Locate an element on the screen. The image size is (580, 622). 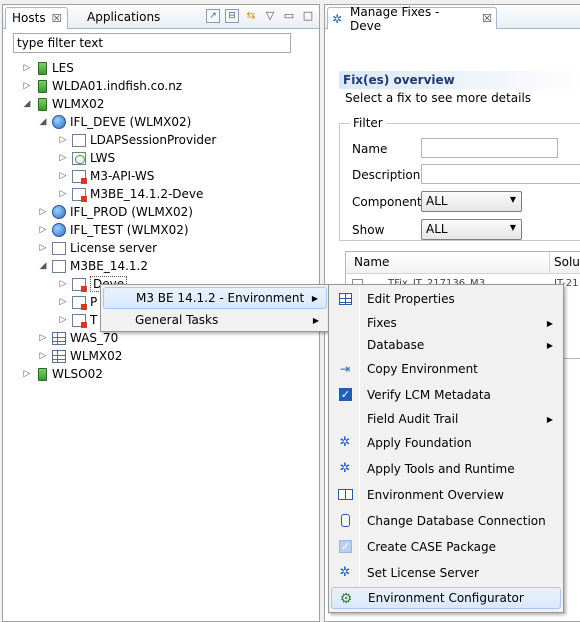
menu-item-label: Apply Foundation is located at coordinates (419, 443).